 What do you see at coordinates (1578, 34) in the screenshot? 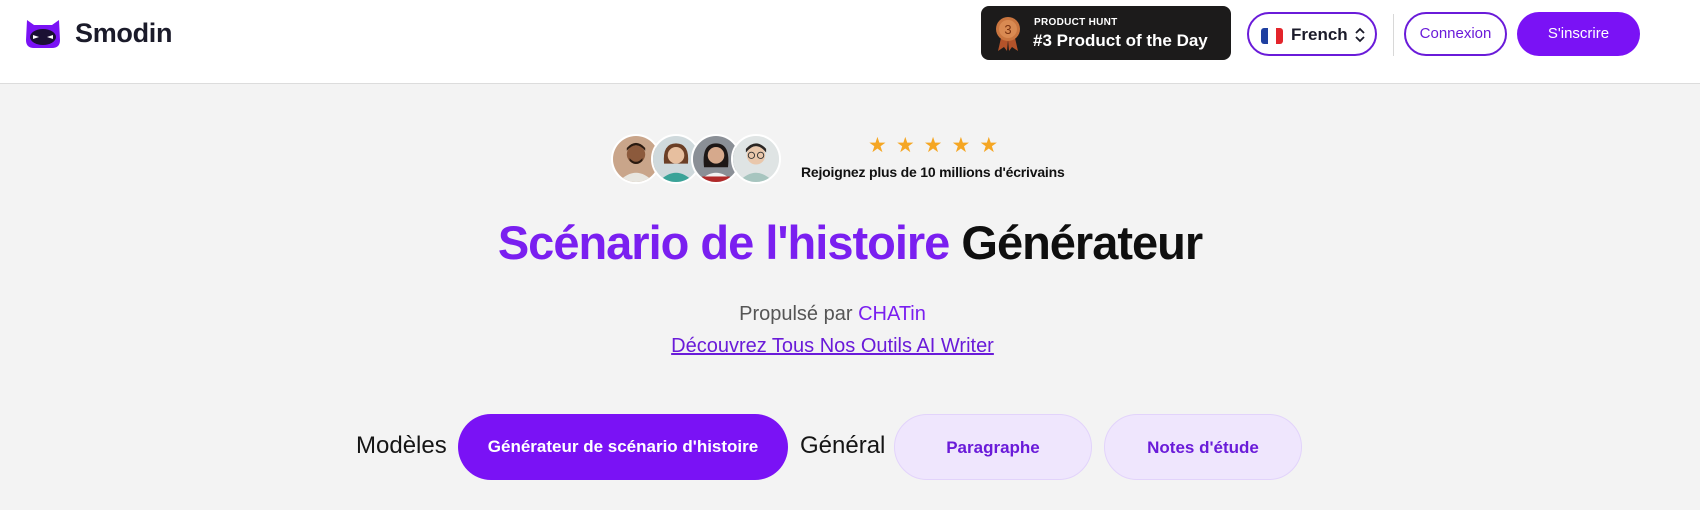
I see `signup-button: S'inscrire` at bounding box center [1578, 34].